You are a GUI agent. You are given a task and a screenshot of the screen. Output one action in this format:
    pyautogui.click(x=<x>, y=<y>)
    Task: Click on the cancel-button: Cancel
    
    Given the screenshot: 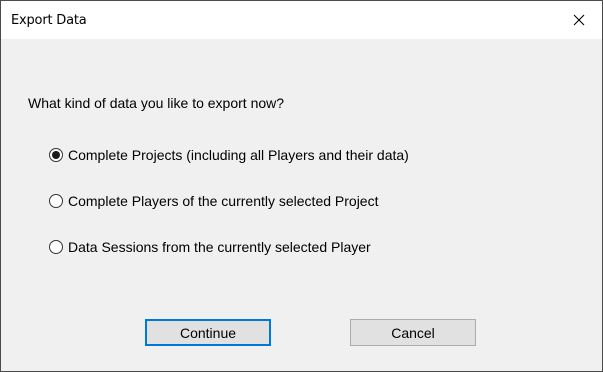 What is the action you would take?
    pyautogui.click(x=413, y=332)
    